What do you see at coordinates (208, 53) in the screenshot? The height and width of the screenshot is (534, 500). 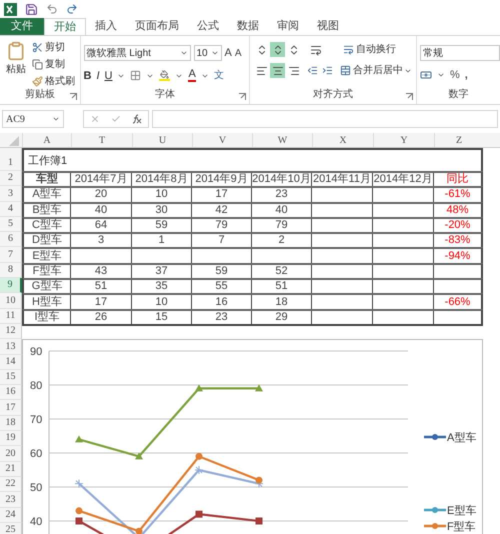 I see `font-size-field: 10` at bounding box center [208, 53].